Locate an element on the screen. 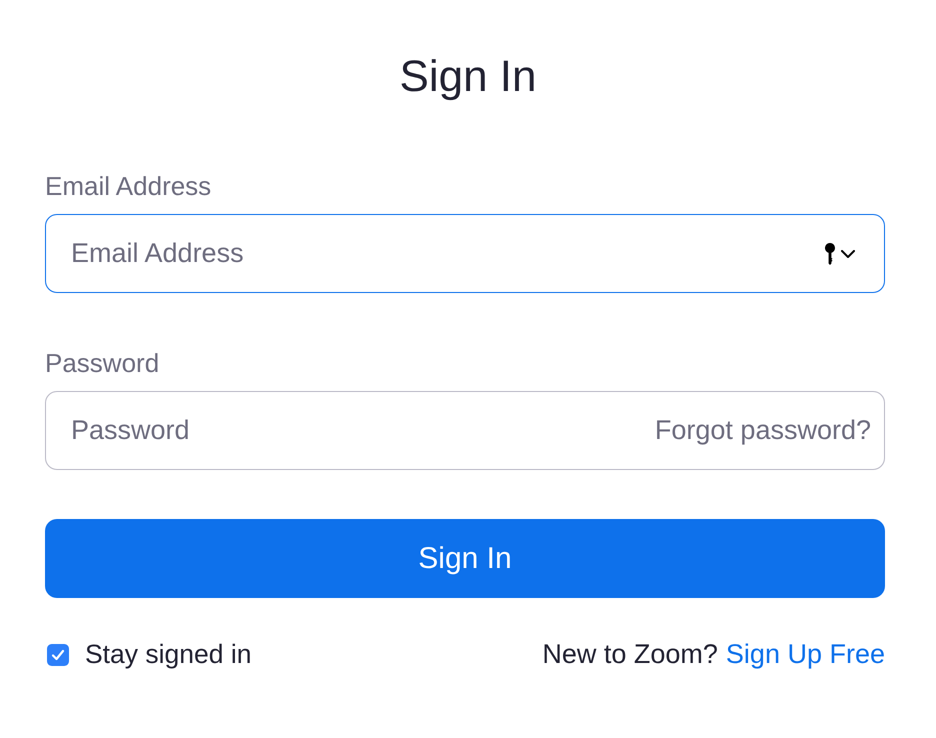 The width and height of the screenshot is (936, 738). key-icon is located at coordinates (830, 253).